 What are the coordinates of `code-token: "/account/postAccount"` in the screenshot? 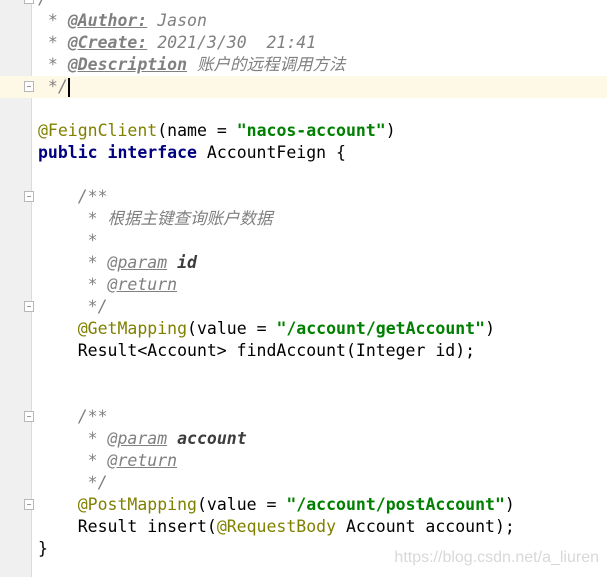 It's located at (395, 504).